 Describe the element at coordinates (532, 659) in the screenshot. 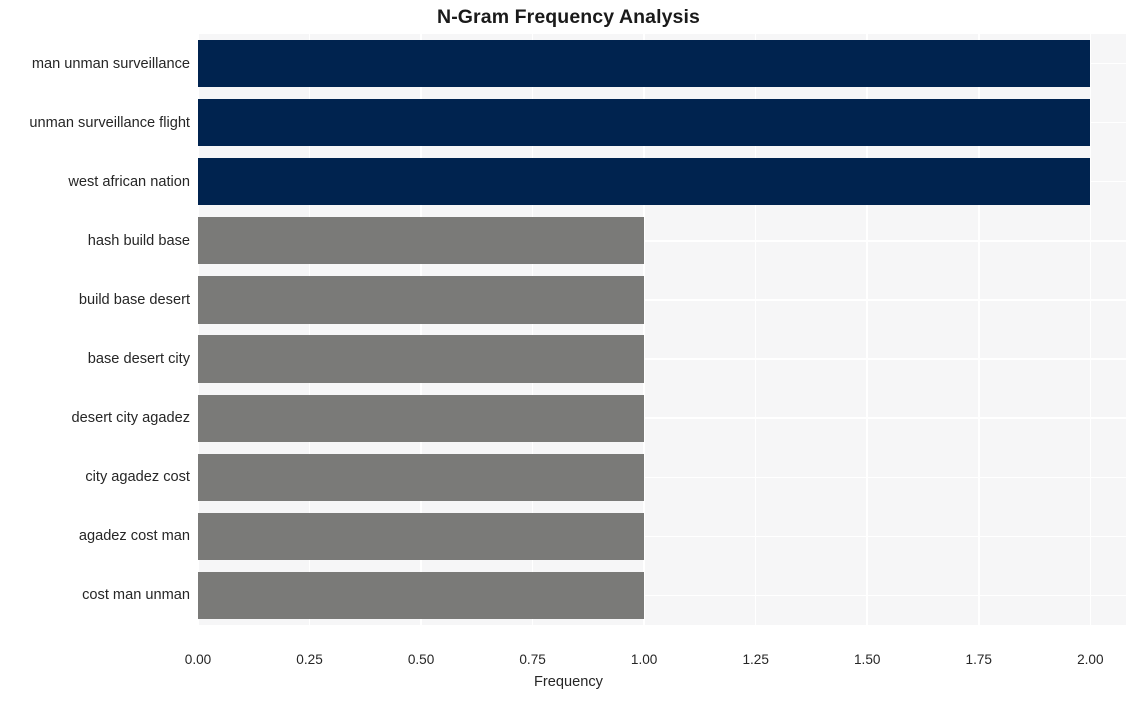

I see `x-axis-tick-label: 0.75` at that location.